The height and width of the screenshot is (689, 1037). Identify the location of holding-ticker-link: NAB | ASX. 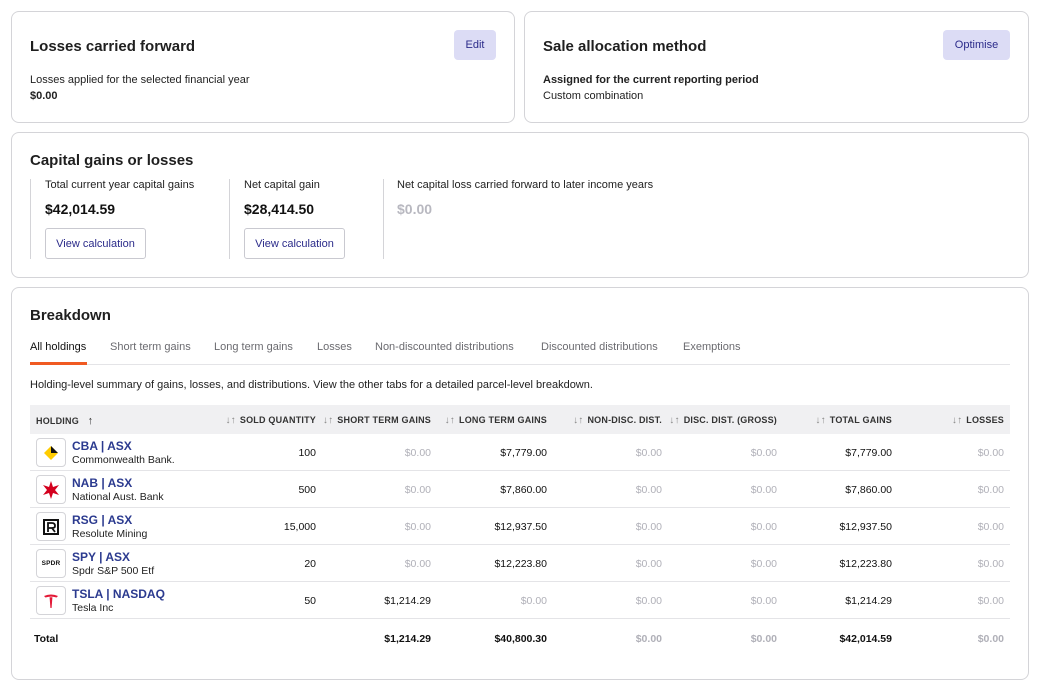
(102, 483).